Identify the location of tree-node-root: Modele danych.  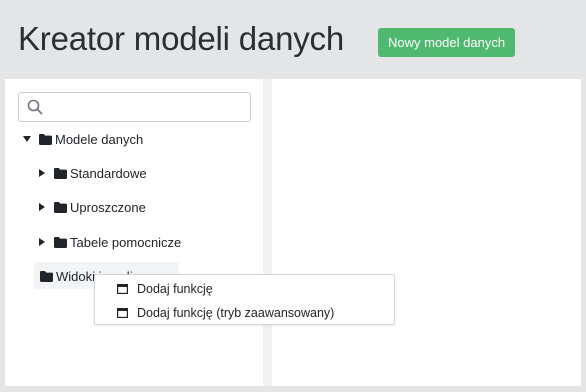
(82, 139).